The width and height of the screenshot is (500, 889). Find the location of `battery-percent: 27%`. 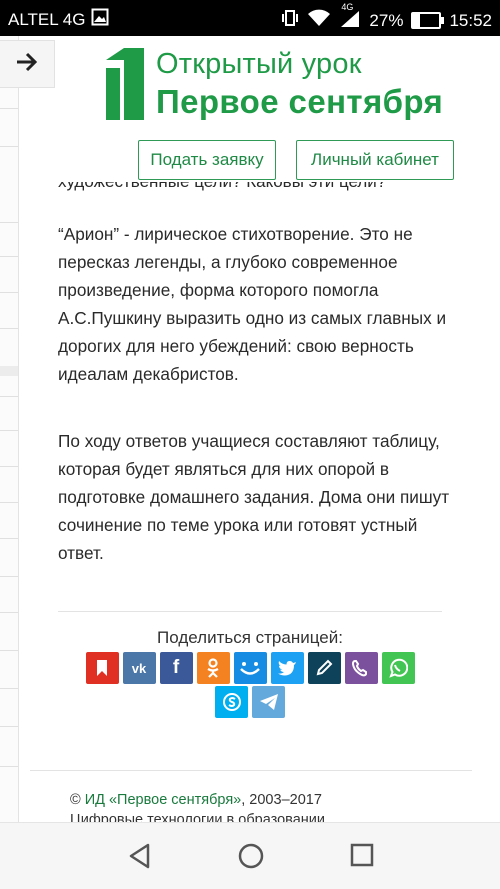

battery-percent: 27% is located at coordinates (386, 20).